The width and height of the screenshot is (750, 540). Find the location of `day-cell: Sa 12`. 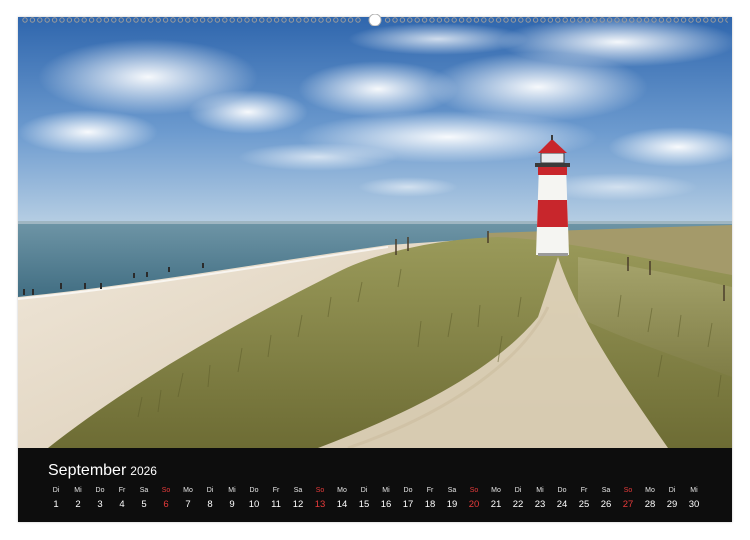

day-cell: Sa 12 is located at coordinates (298, 499).